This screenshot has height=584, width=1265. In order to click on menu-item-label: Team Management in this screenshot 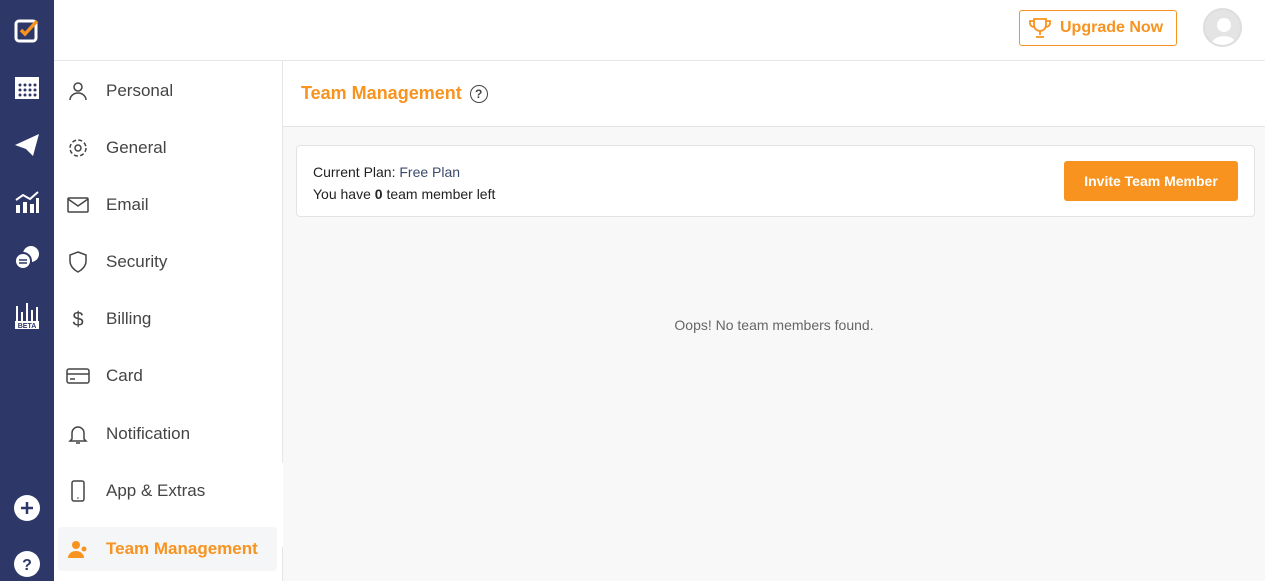, I will do `click(182, 548)`.